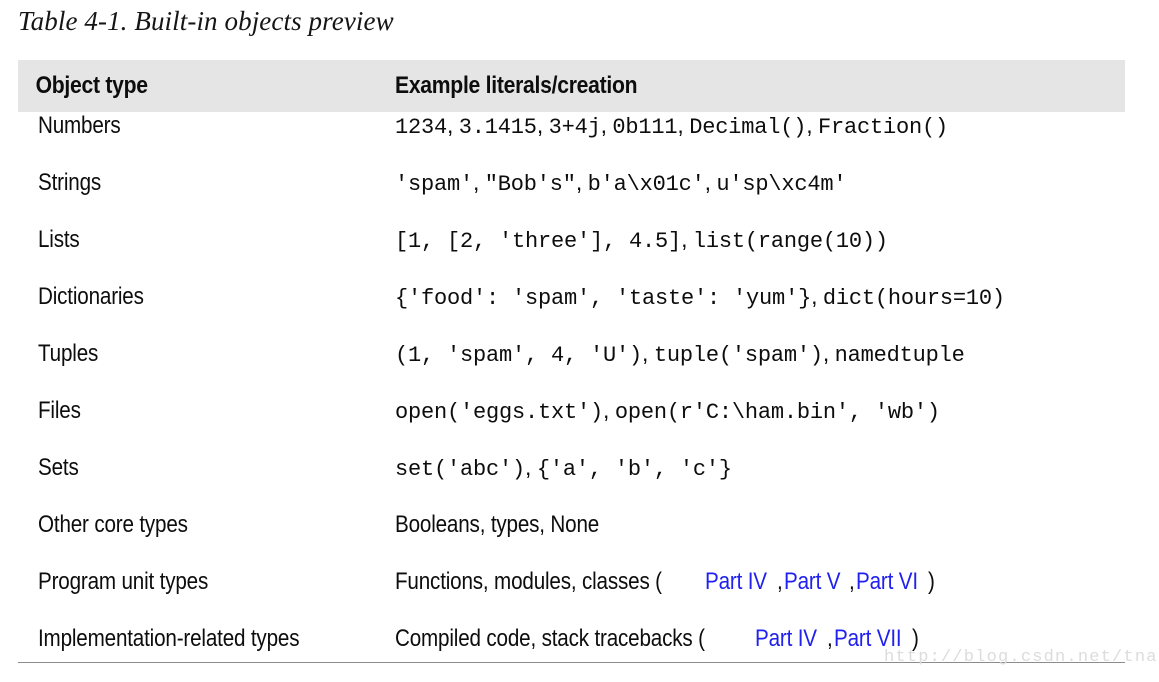 This screenshot has width=1159, height=682. I want to click on cell-example-literals: 'spam', "Bob's", b'a\x01c', u'sp\xc4m', so click(760, 183).